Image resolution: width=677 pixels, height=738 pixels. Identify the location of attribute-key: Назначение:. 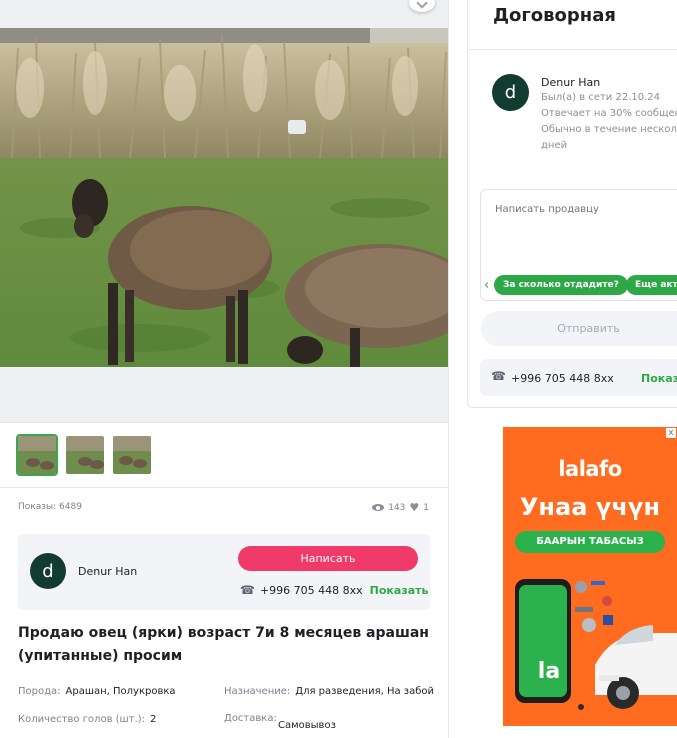
(257, 691).